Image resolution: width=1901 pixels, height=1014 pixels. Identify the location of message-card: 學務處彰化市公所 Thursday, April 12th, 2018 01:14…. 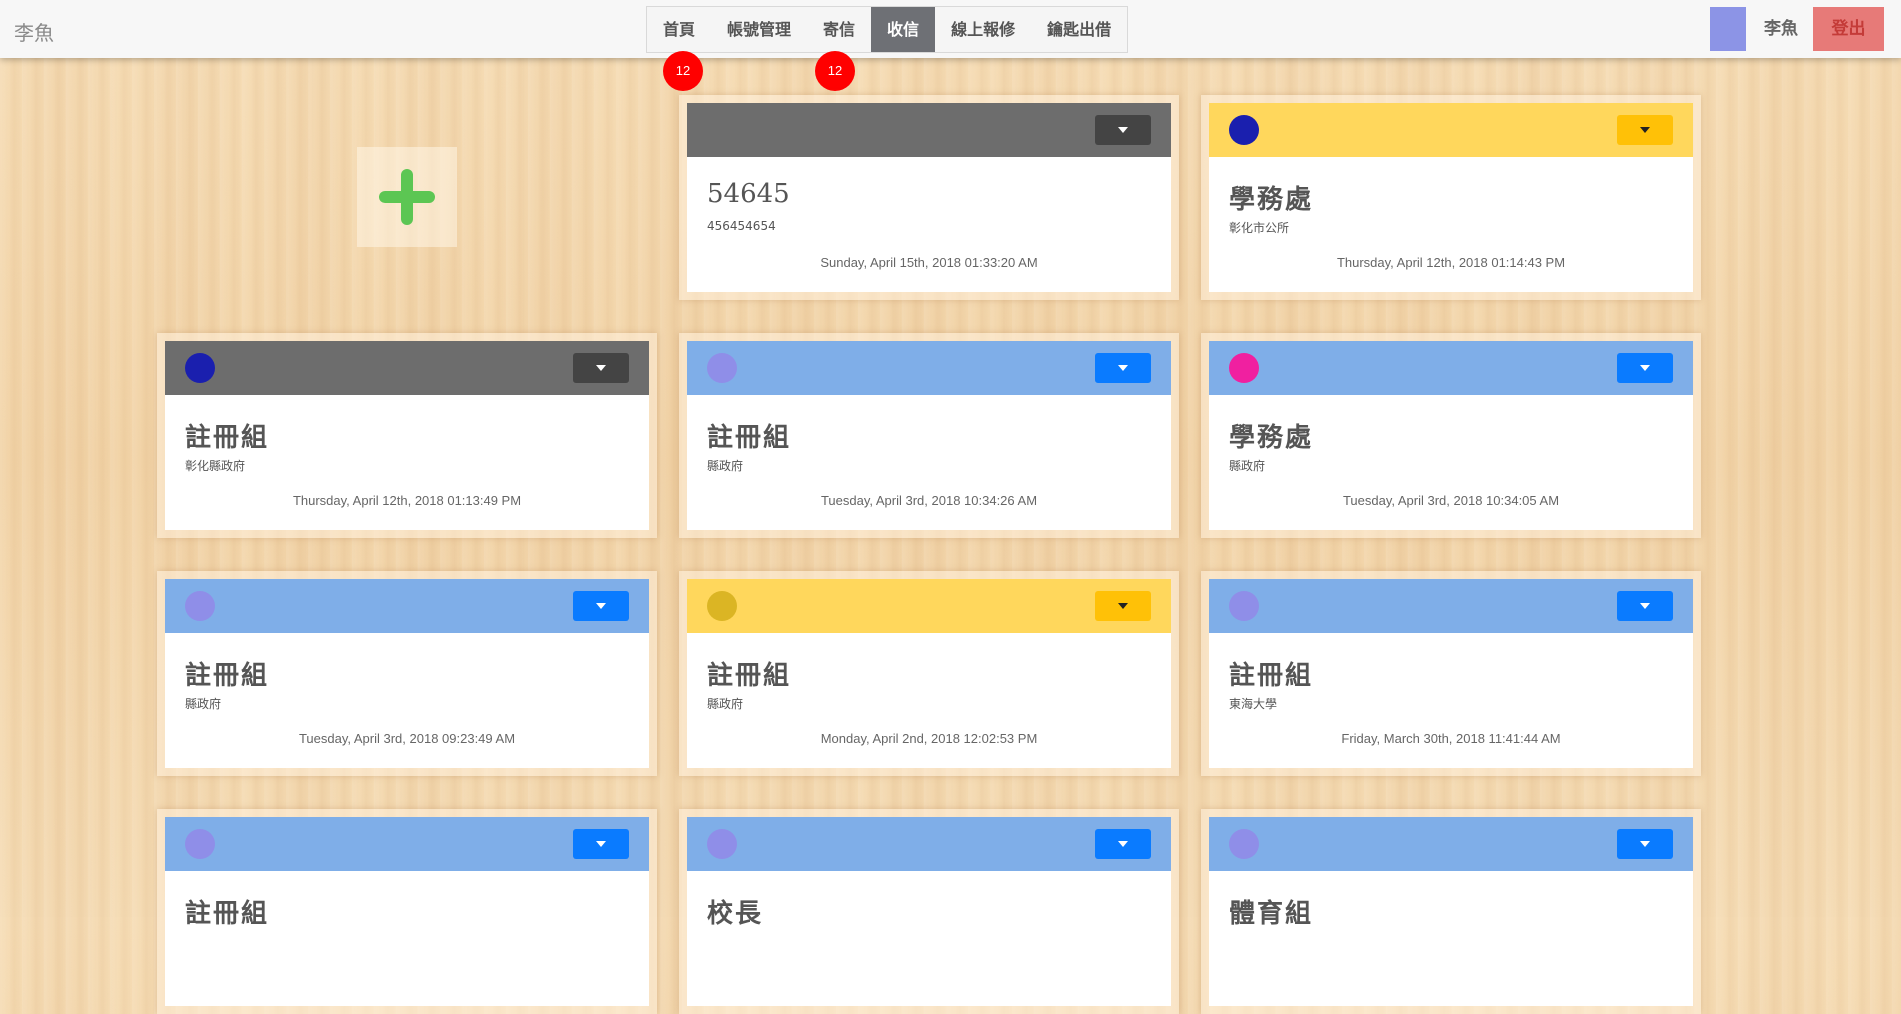
(1451, 197).